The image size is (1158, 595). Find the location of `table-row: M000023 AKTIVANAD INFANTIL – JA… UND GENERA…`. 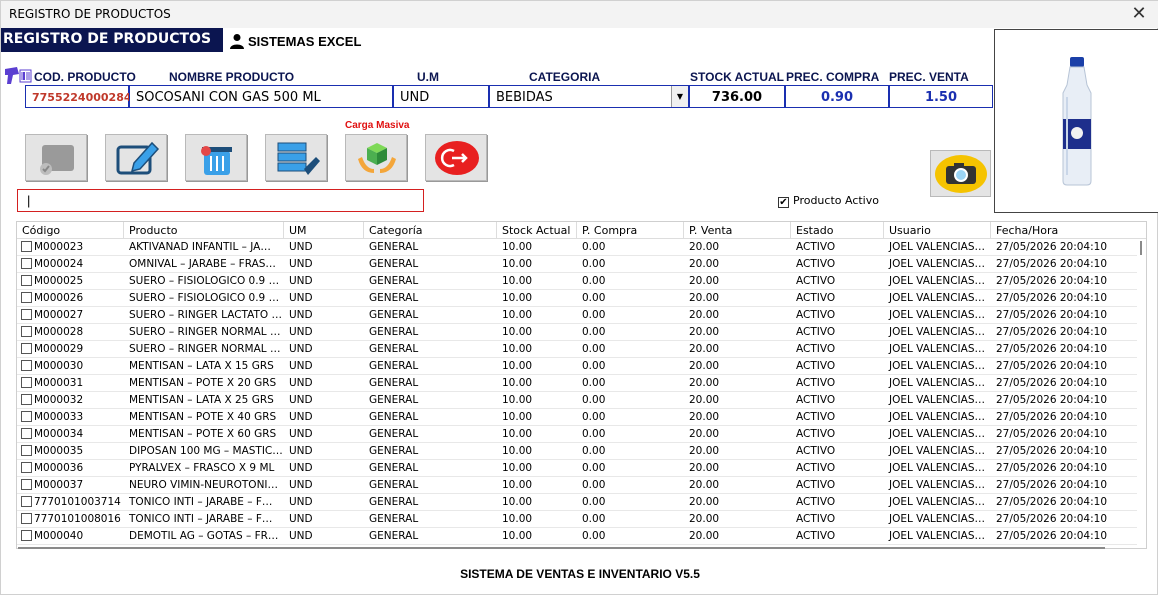

table-row: M000023 AKTIVANAD INFANTIL – JA… UND GENERA… is located at coordinates (578, 247).